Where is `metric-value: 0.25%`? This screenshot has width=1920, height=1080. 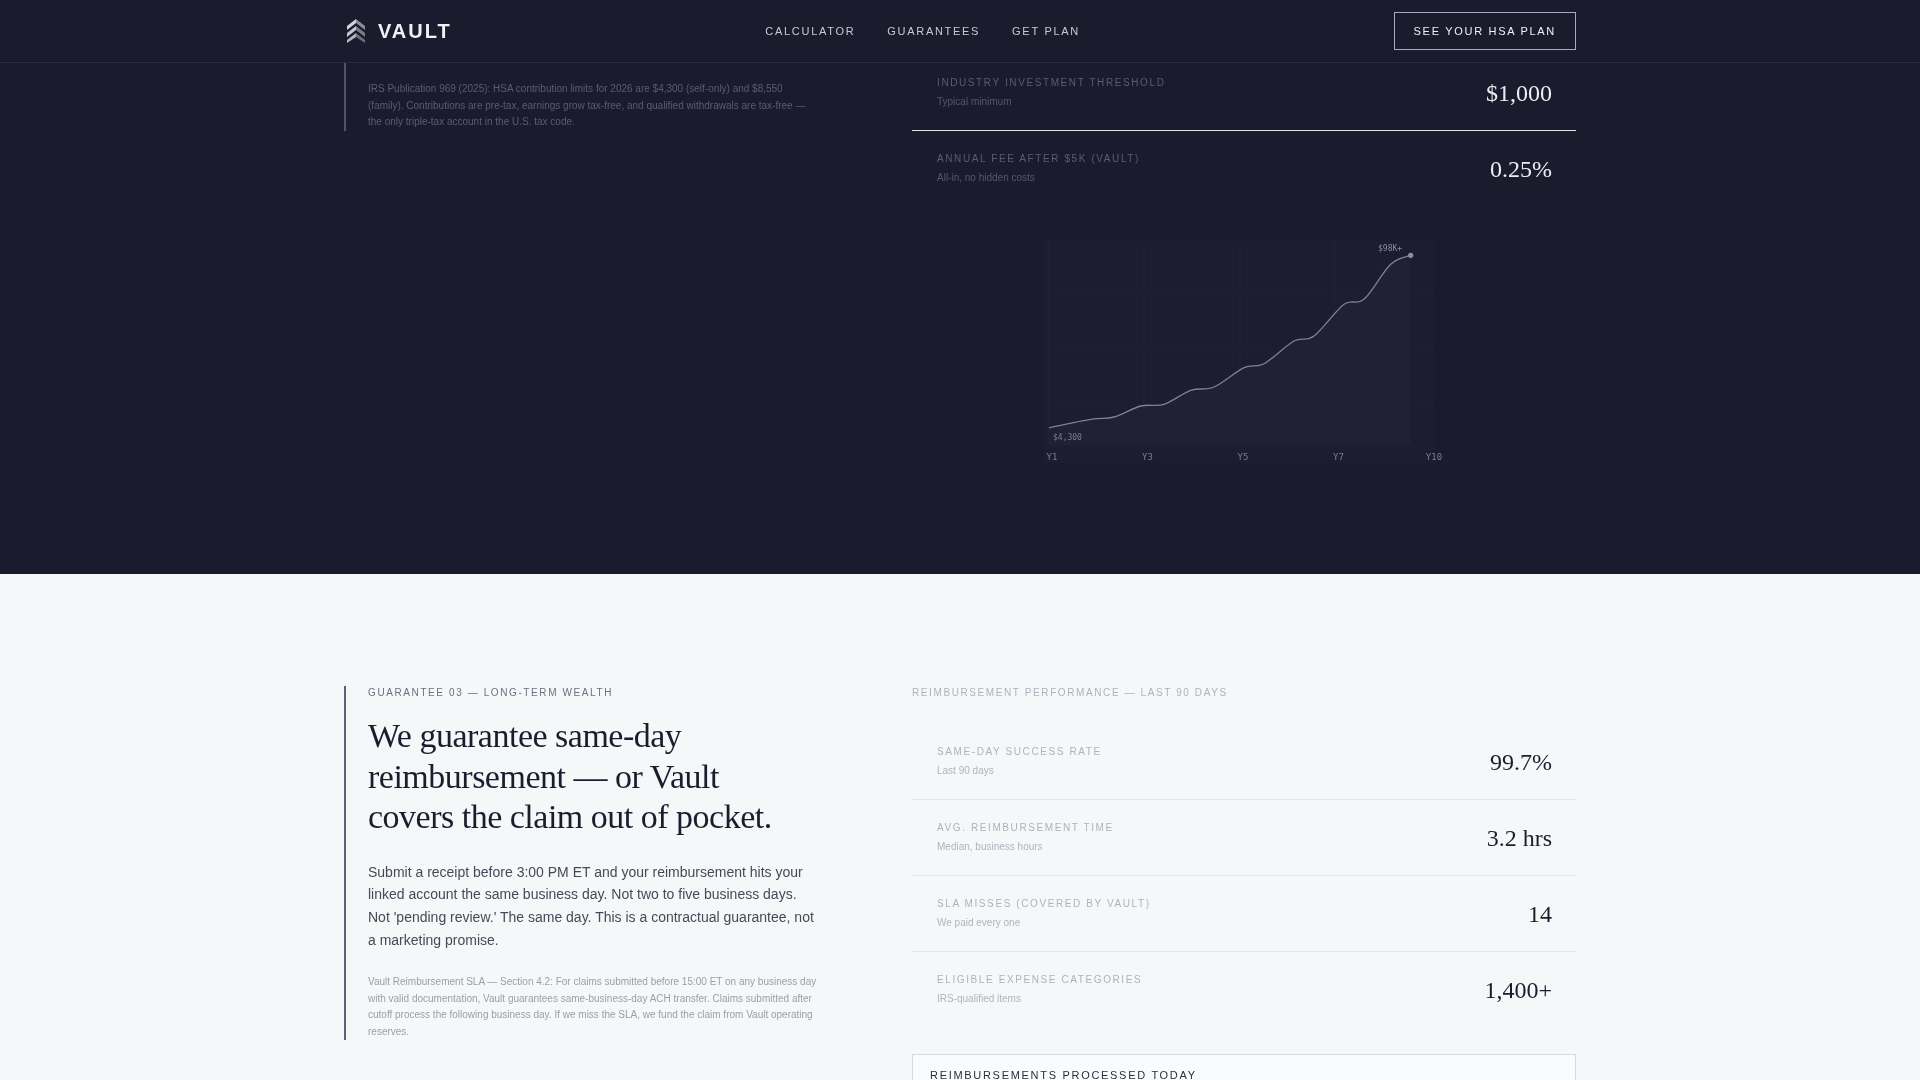
metric-value: 0.25% is located at coordinates (1521, 168).